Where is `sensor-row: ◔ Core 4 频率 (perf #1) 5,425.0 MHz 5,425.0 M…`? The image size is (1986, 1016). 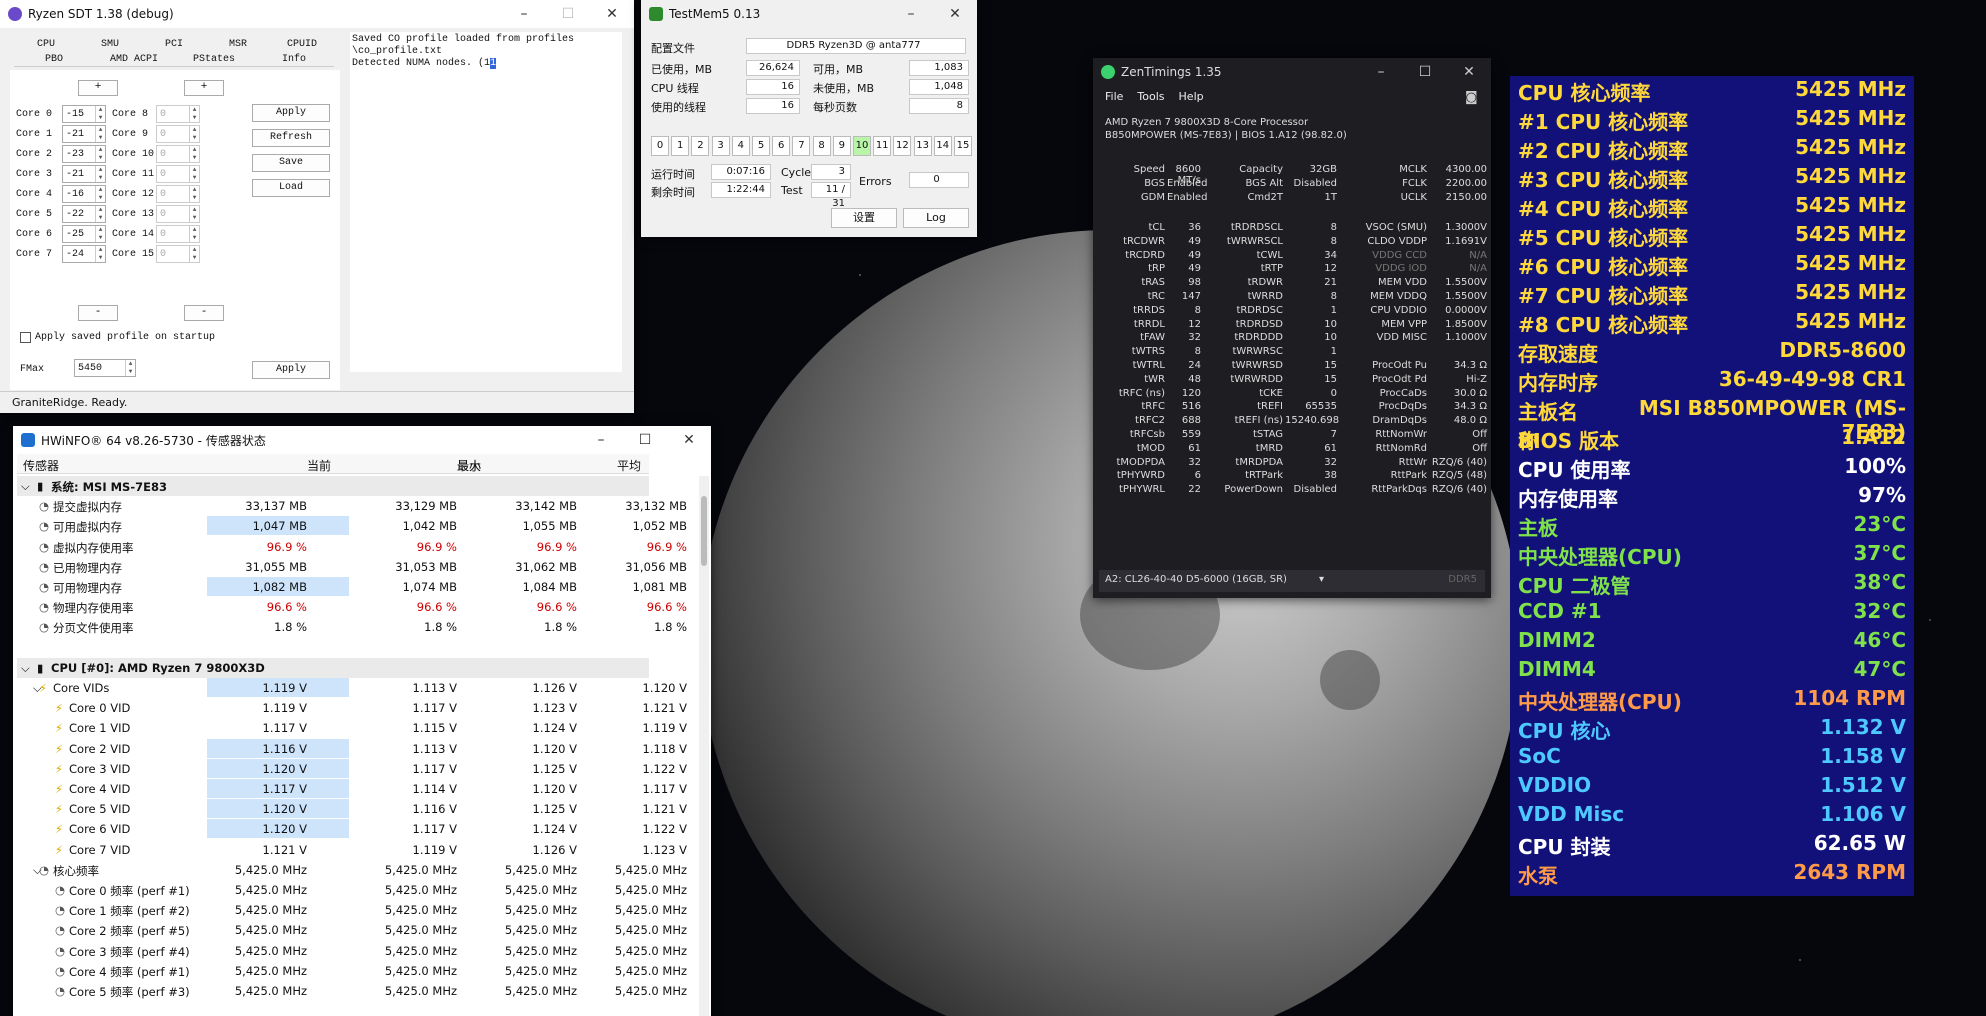
sensor-row: ◔ Core 4 频率 (perf #1) 5,425.0 MHz 5,425.0 M… is located at coordinates (352, 971).